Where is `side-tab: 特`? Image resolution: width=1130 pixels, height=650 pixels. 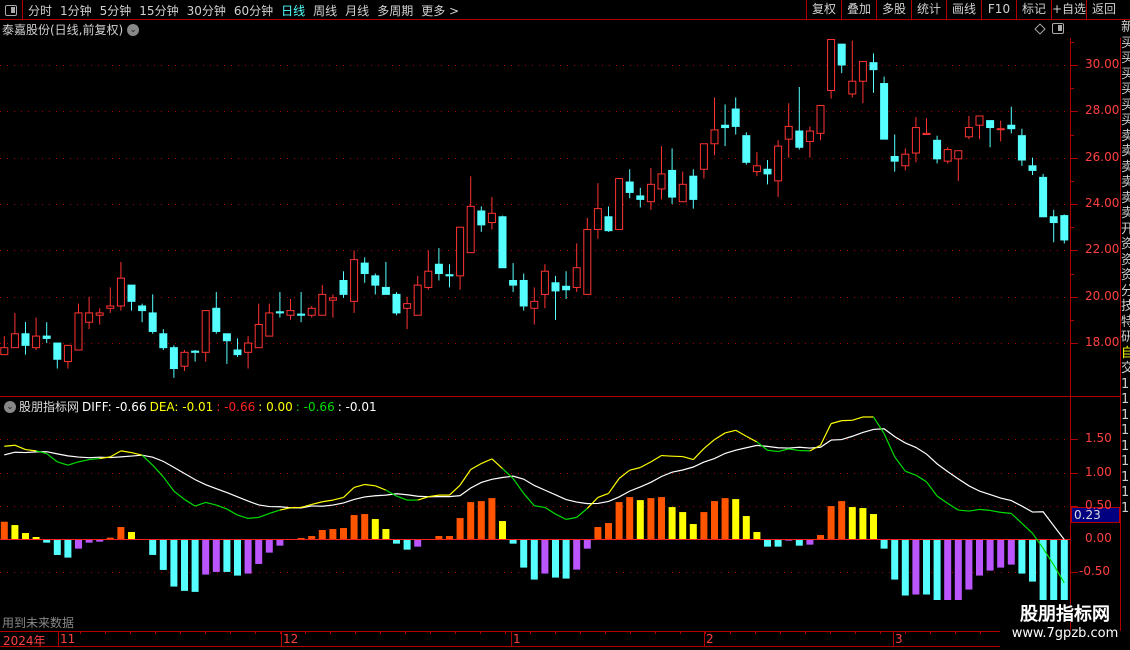 side-tab: 特 is located at coordinates (1125, 323).